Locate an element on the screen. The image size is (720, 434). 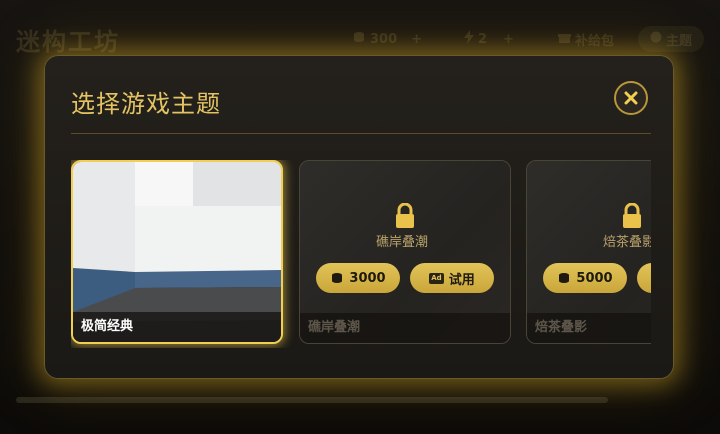
theme-name: 礁岸叠潮 is located at coordinates (334, 327).